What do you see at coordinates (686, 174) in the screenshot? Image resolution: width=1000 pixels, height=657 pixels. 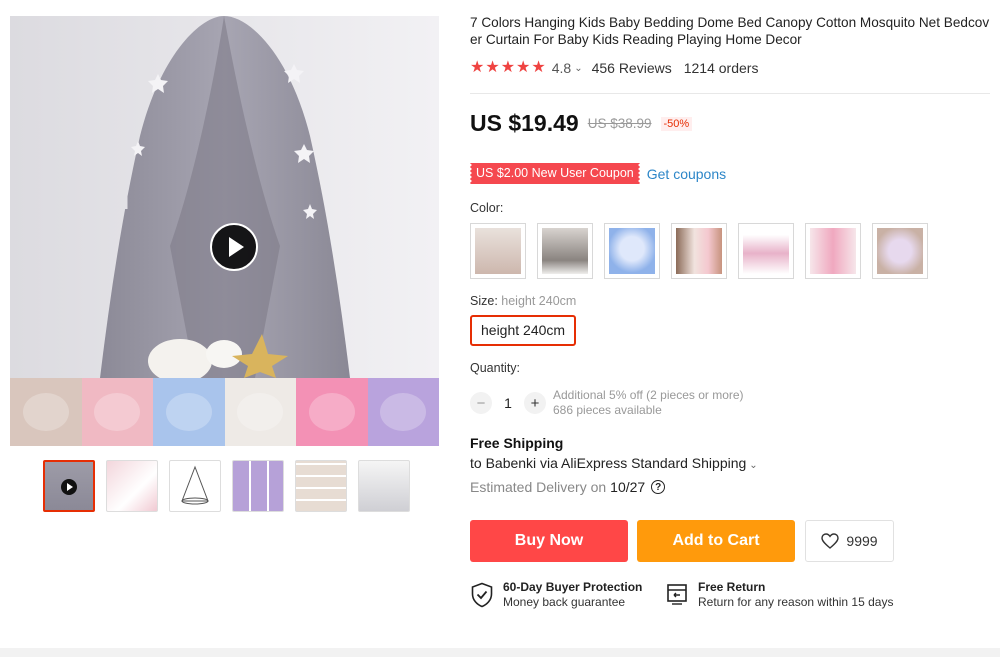 I see `get-coupons-link: Get coupons` at bounding box center [686, 174].